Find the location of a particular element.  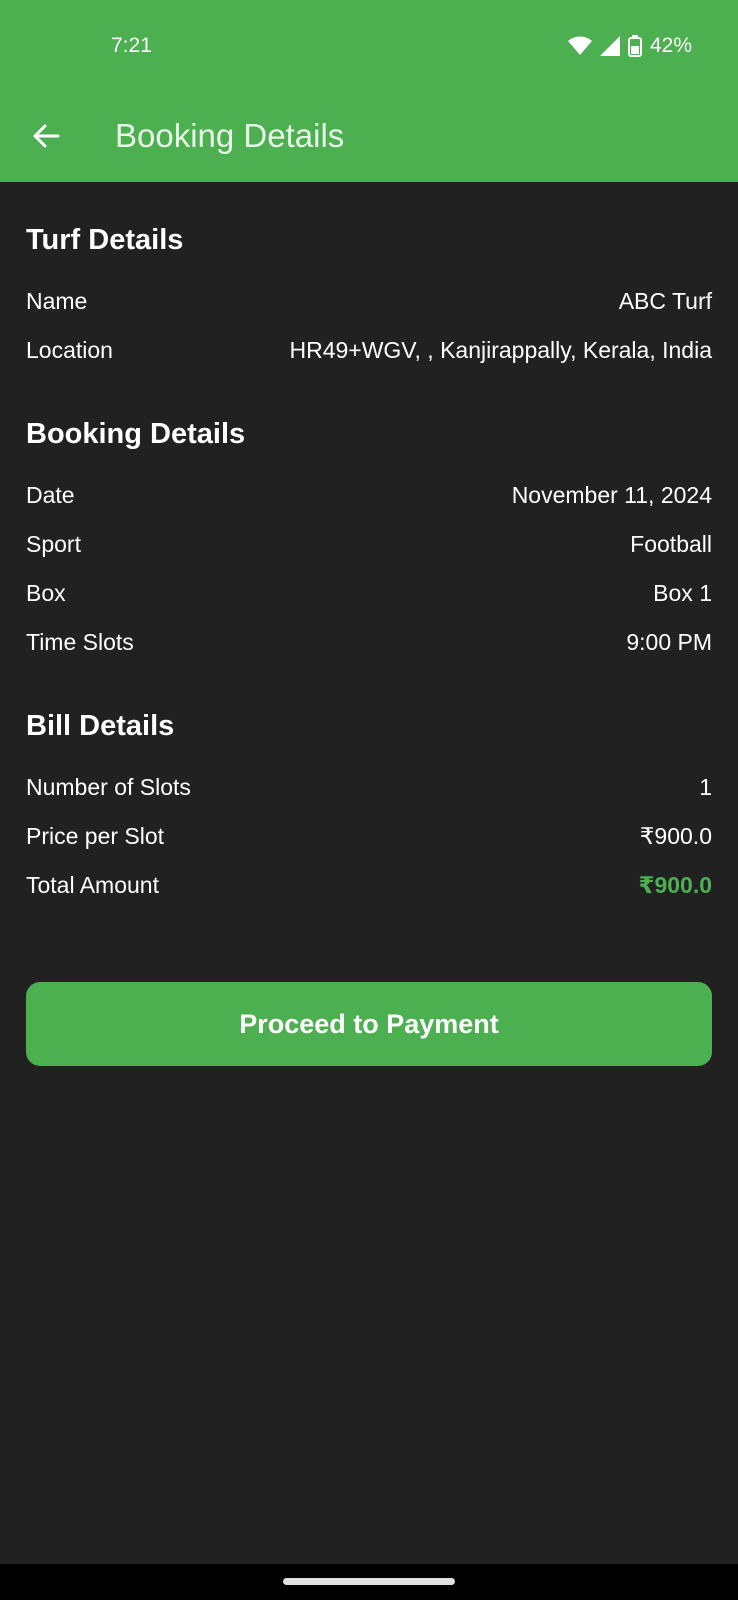

arrow-left-icon is located at coordinates (46, 136).